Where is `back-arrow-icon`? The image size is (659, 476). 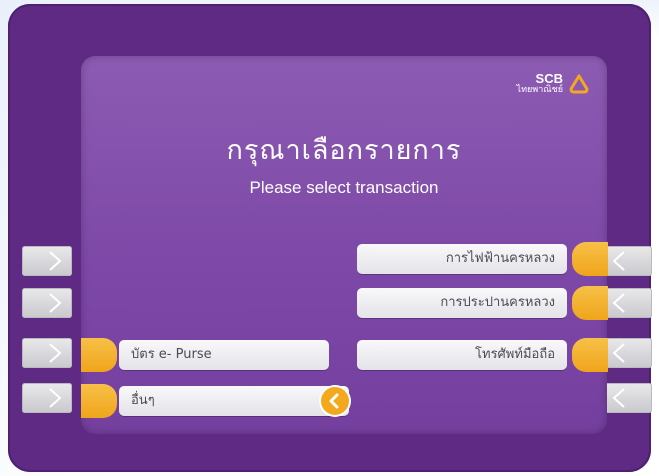 back-arrow-icon is located at coordinates (335, 401).